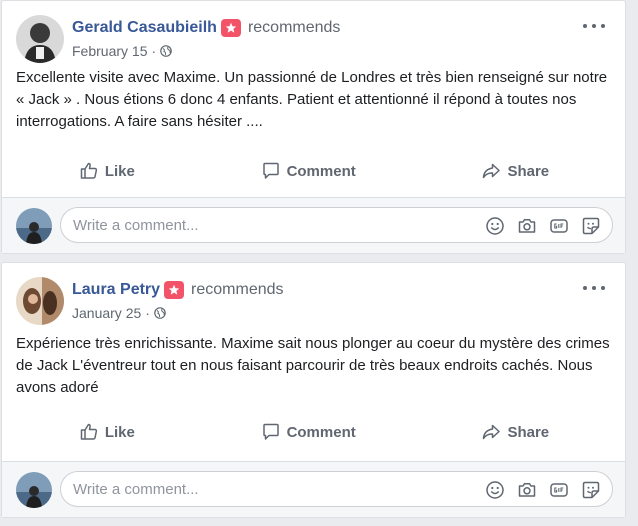  Describe the element at coordinates (109, 51) in the screenshot. I see `post-date: February 15` at that location.